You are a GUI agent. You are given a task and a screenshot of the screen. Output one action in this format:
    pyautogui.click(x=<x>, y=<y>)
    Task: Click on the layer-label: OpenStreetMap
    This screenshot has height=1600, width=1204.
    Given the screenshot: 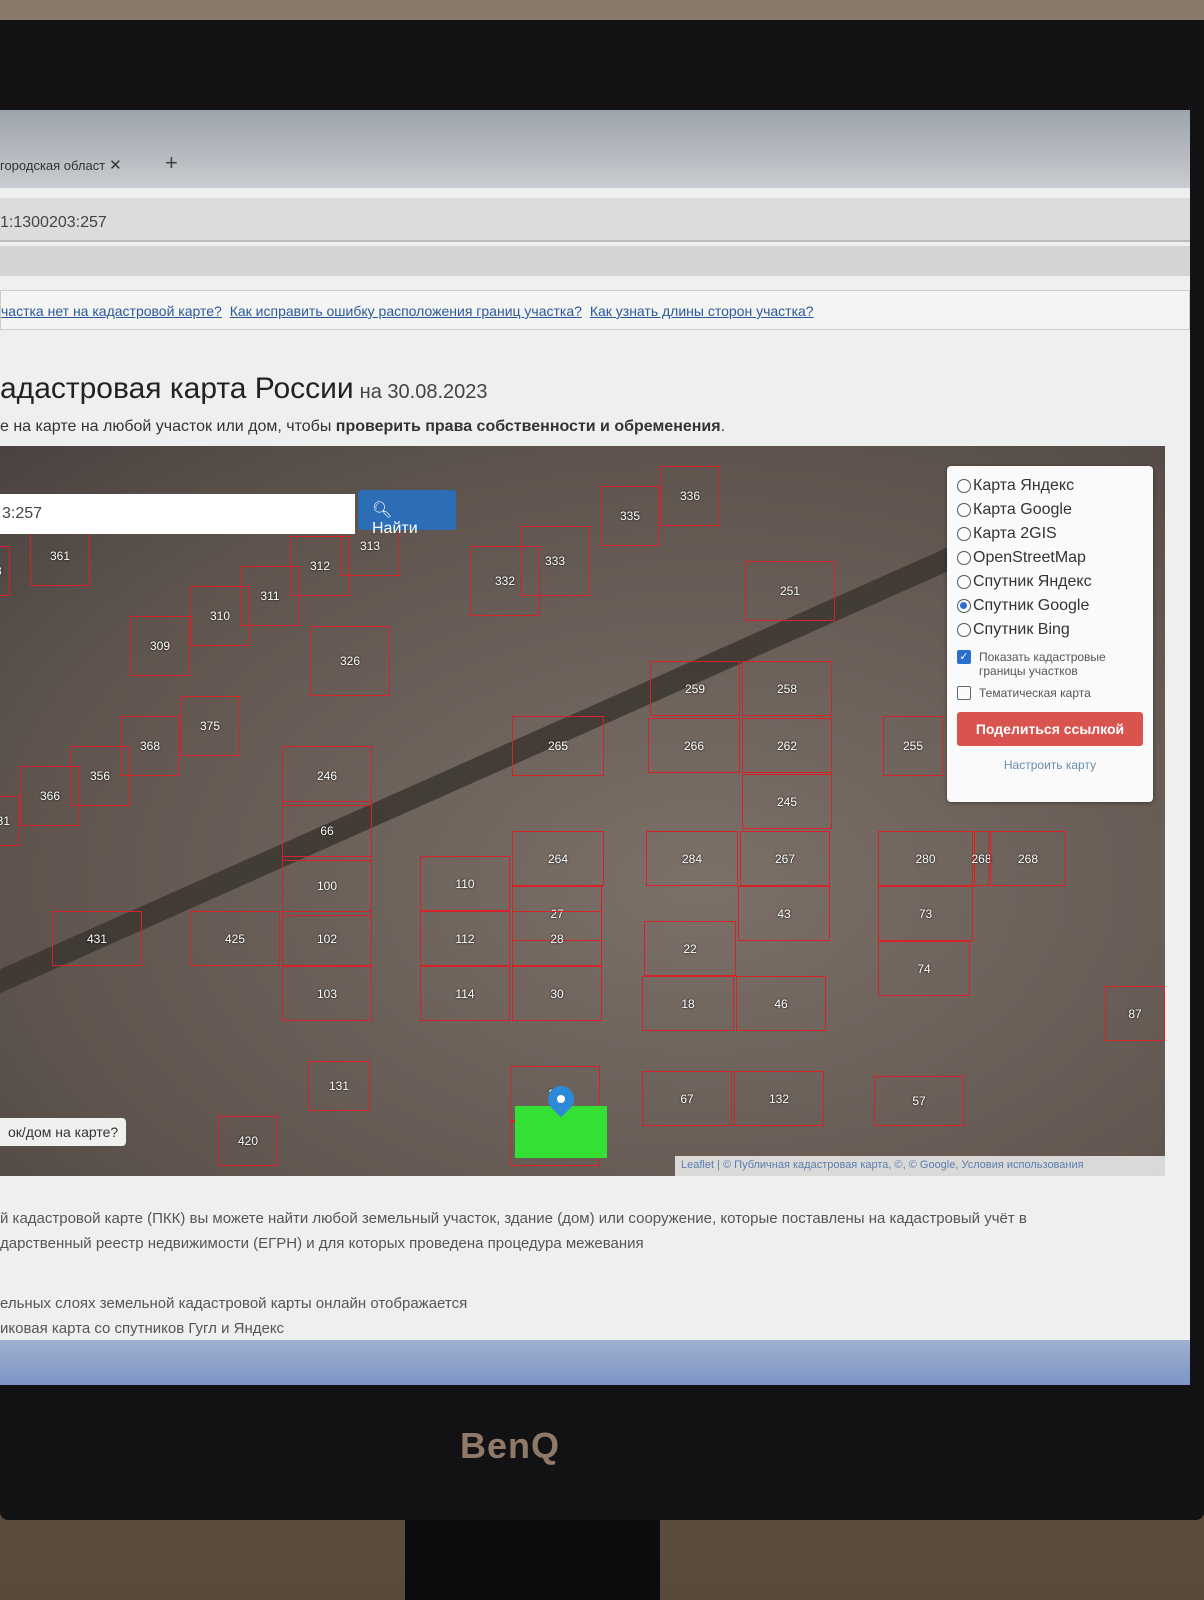 What is the action you would take?
    pyautogui.click(x=1029, y=557)
    